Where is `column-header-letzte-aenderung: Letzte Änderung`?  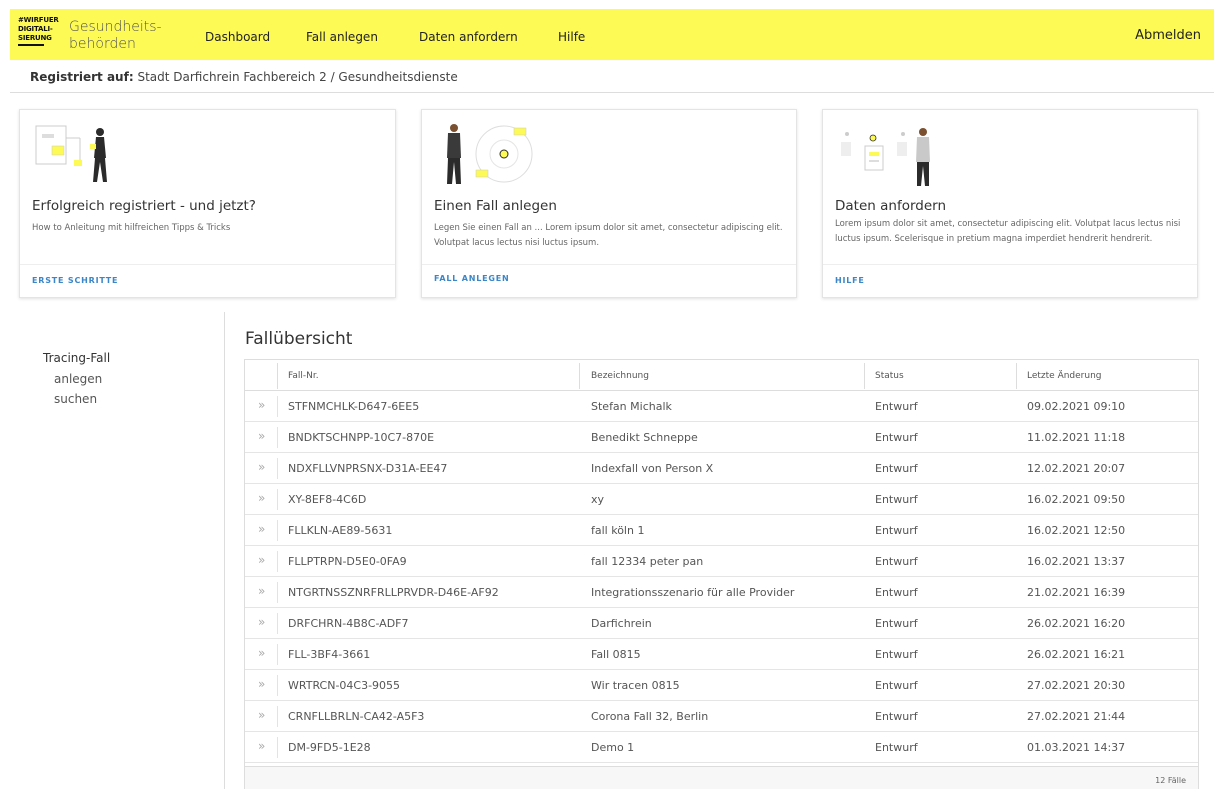 column-header-letzte-aenderung: Letzte Änderung is located at coordinates (1064, 376).